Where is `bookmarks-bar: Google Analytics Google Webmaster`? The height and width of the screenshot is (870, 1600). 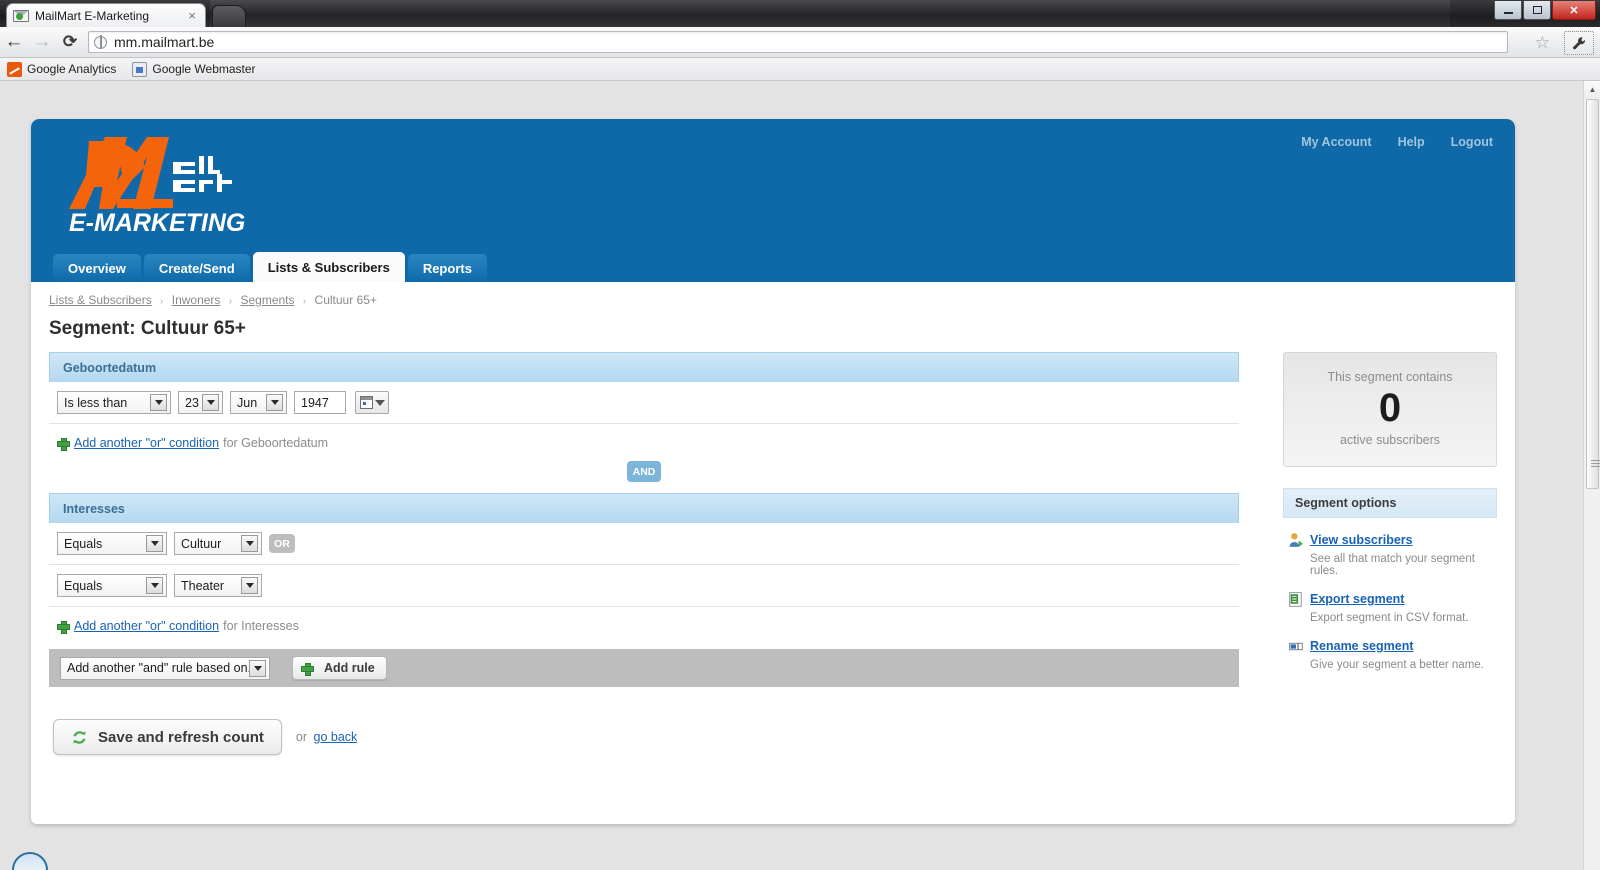
bookmarks-bar: Google Analytics Google Webmaster is located at coordinates (800, 69).